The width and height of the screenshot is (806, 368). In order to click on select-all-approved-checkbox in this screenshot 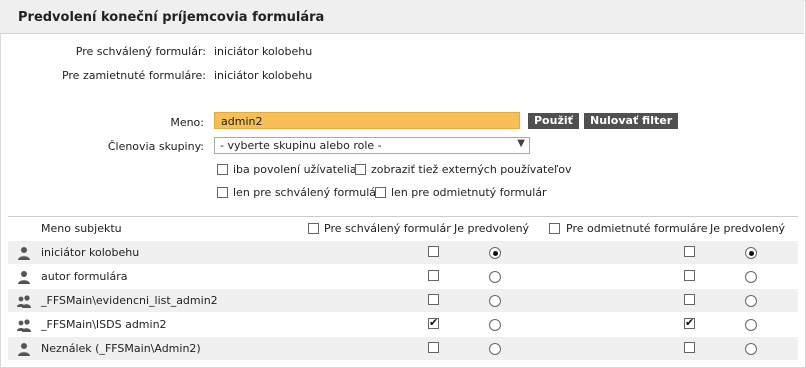, I will do `click(313, 228)`.